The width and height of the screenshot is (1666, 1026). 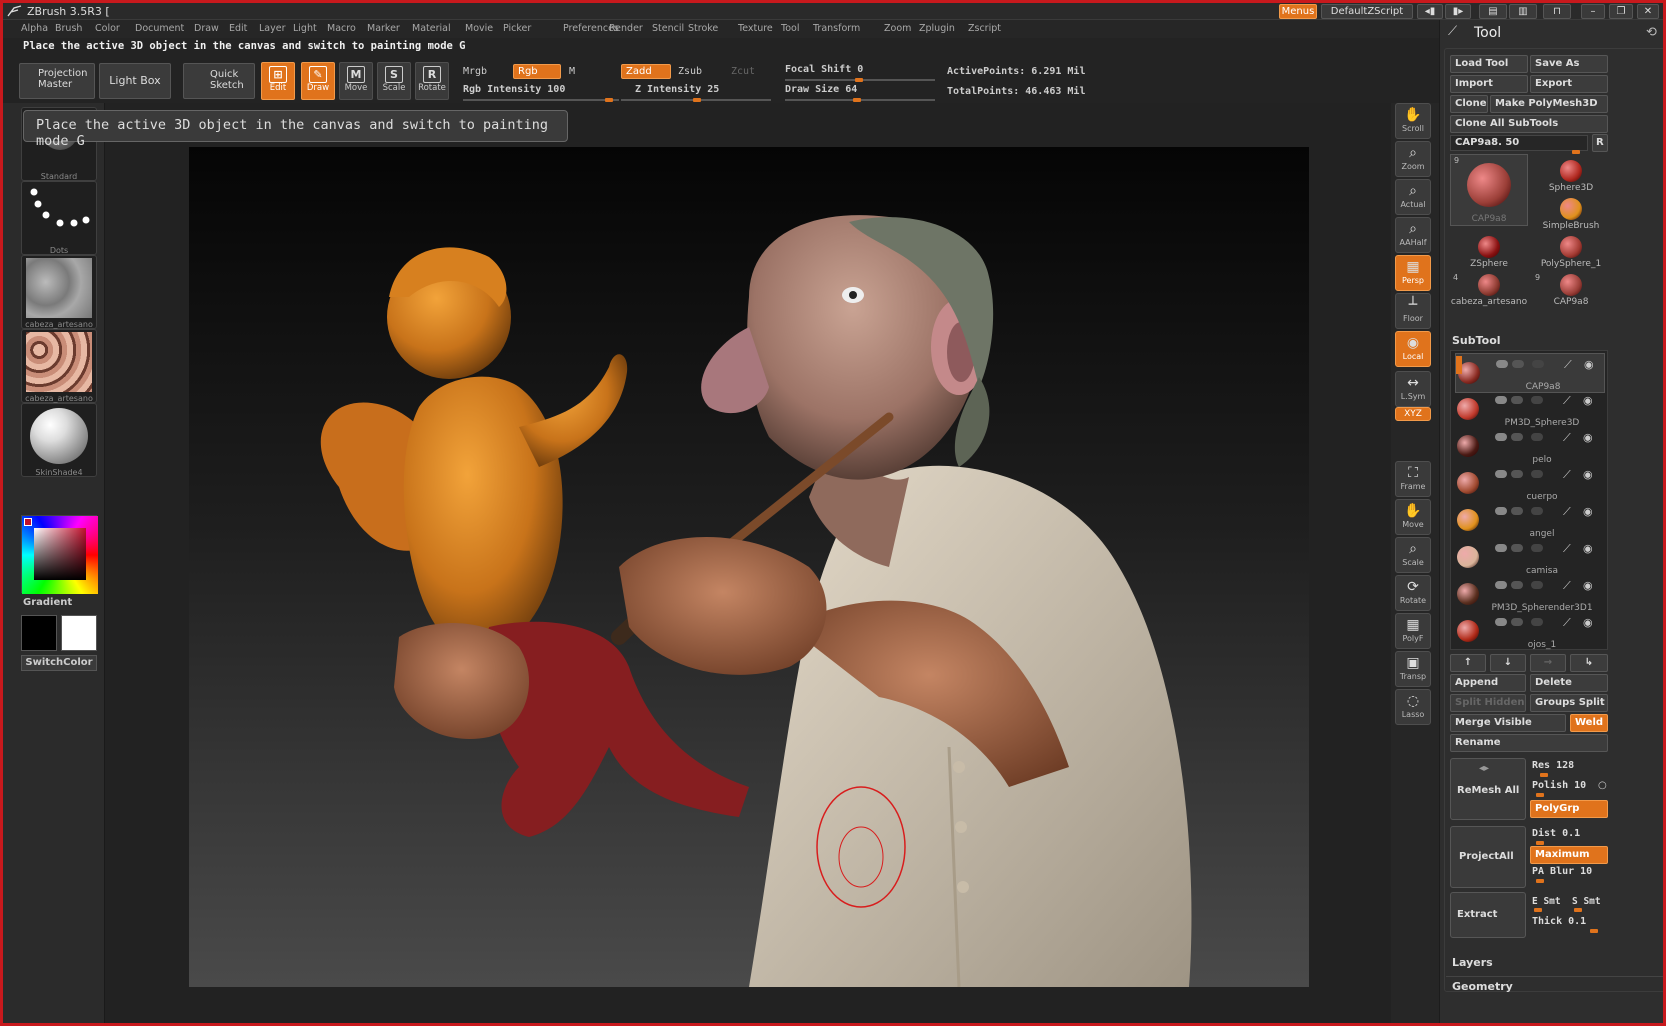 What do you see at coordinates (1413, 235) in the screenshot?
I see `aahalf-view-button: ⌕ AAHalf` at bounding box center [1413, 235].